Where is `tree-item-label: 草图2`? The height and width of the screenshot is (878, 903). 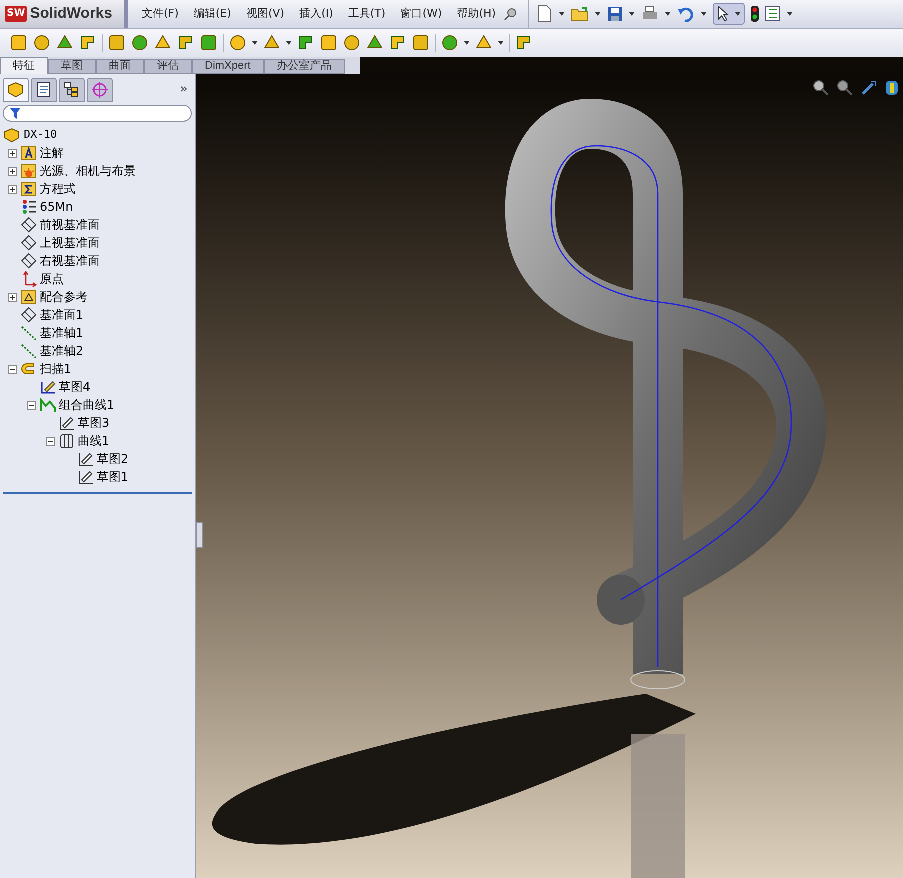
tree-item-label: 草图2 is located at coordinates (113, 459).